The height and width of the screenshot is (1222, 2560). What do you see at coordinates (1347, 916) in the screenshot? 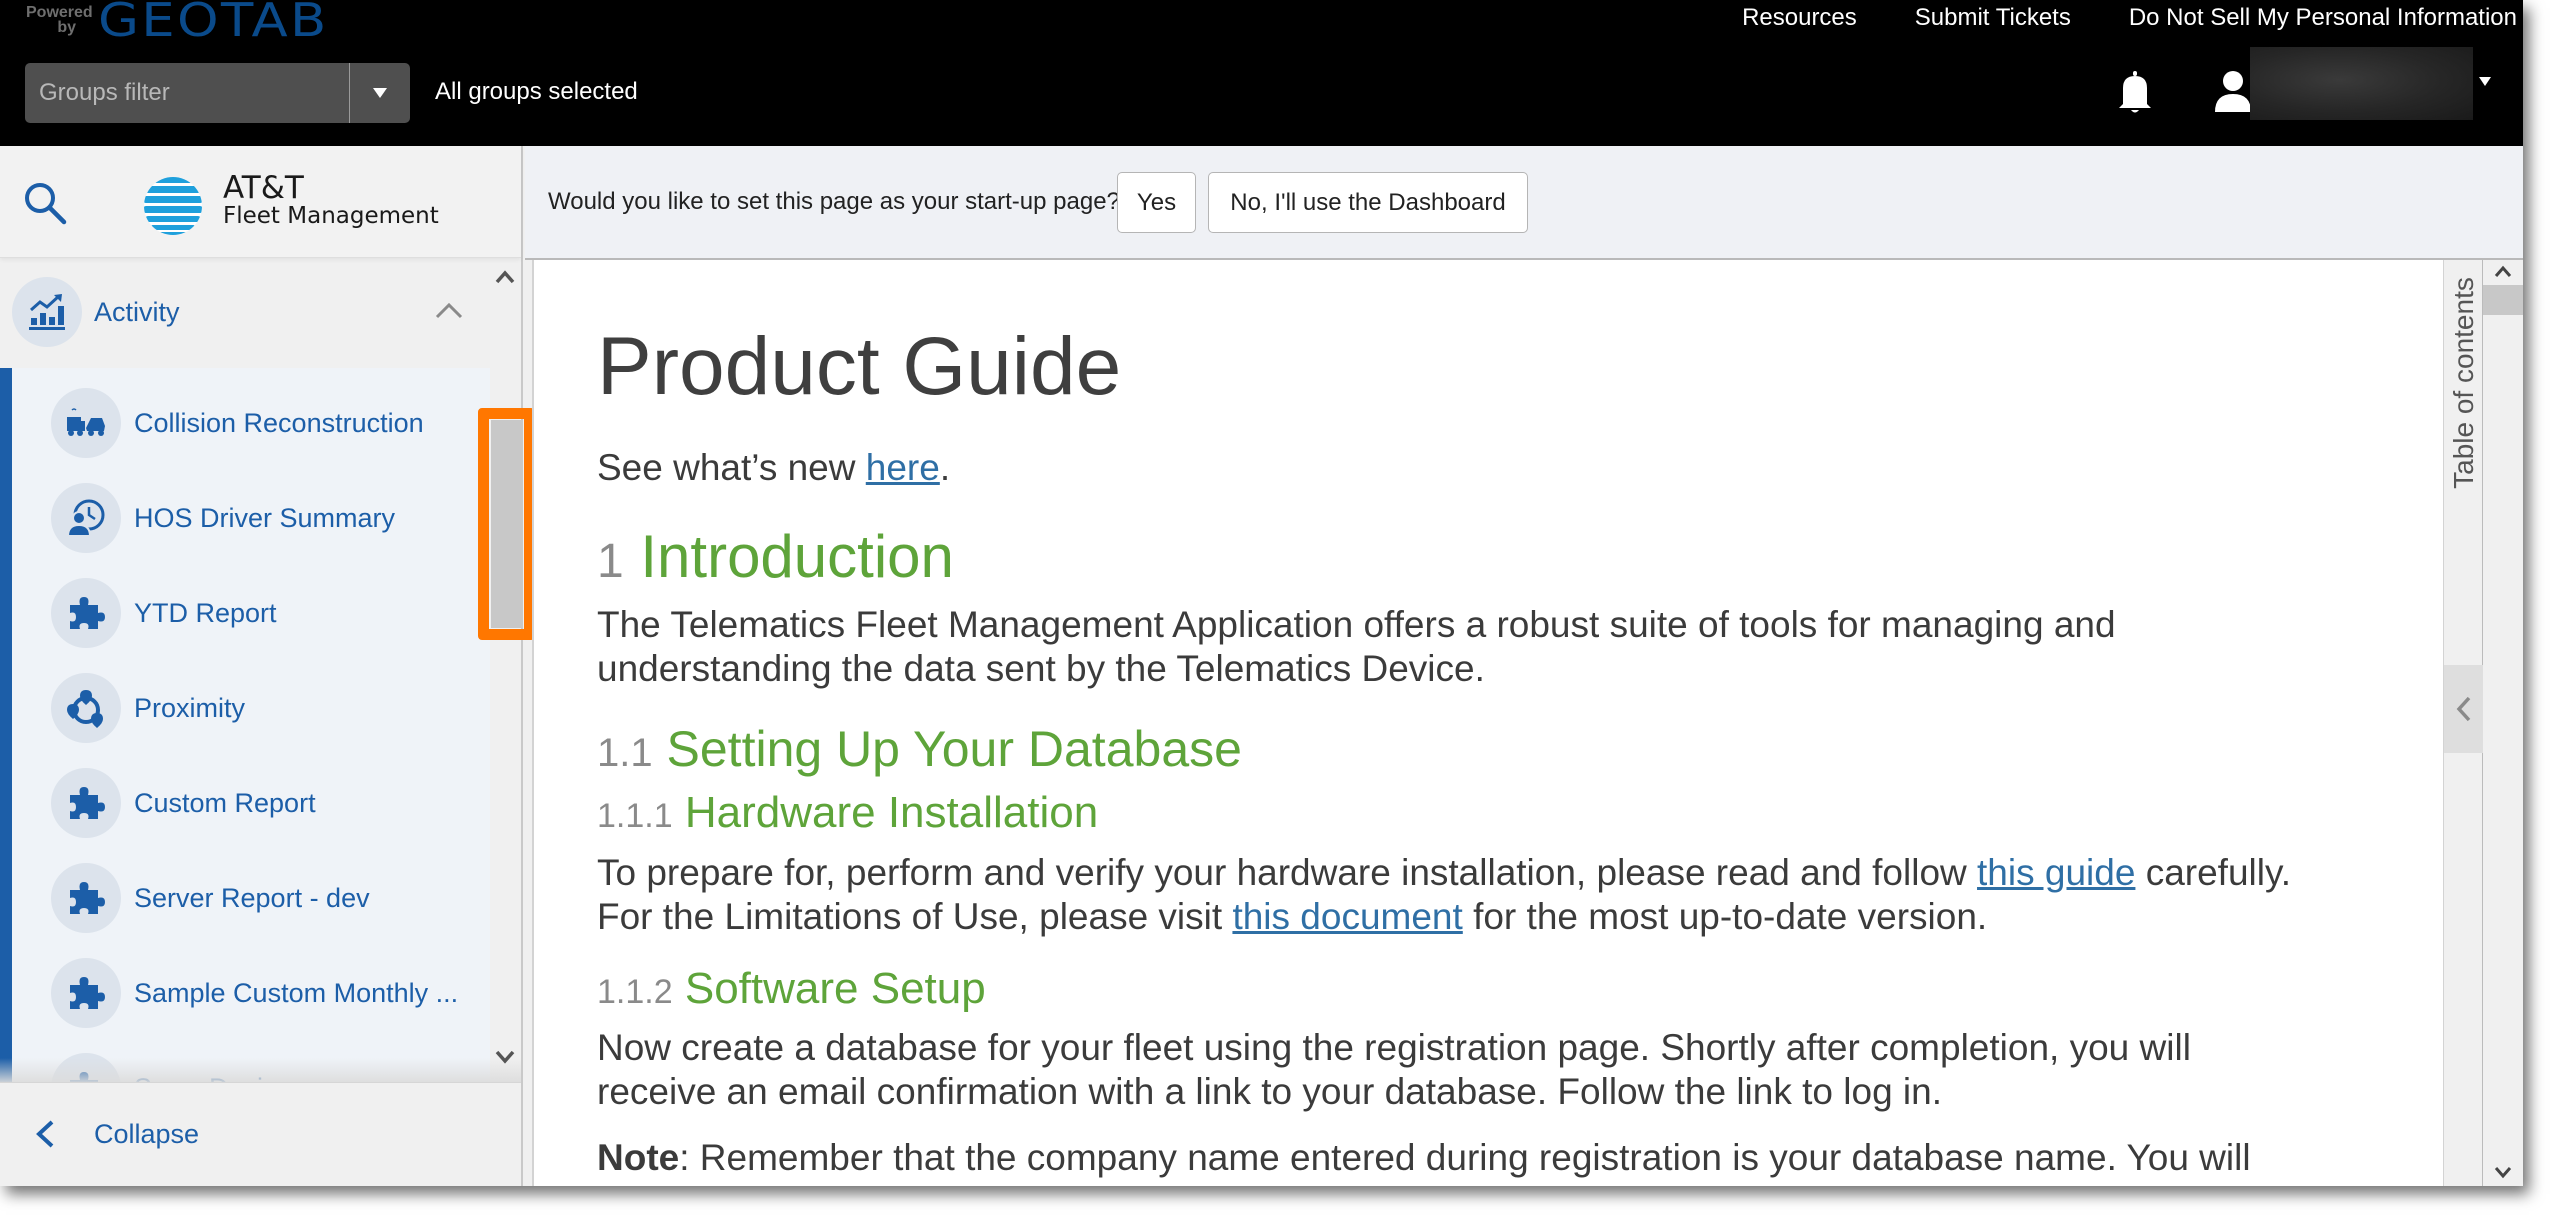
I see `this-document-link: this document` at bounding box center [1347, 916].